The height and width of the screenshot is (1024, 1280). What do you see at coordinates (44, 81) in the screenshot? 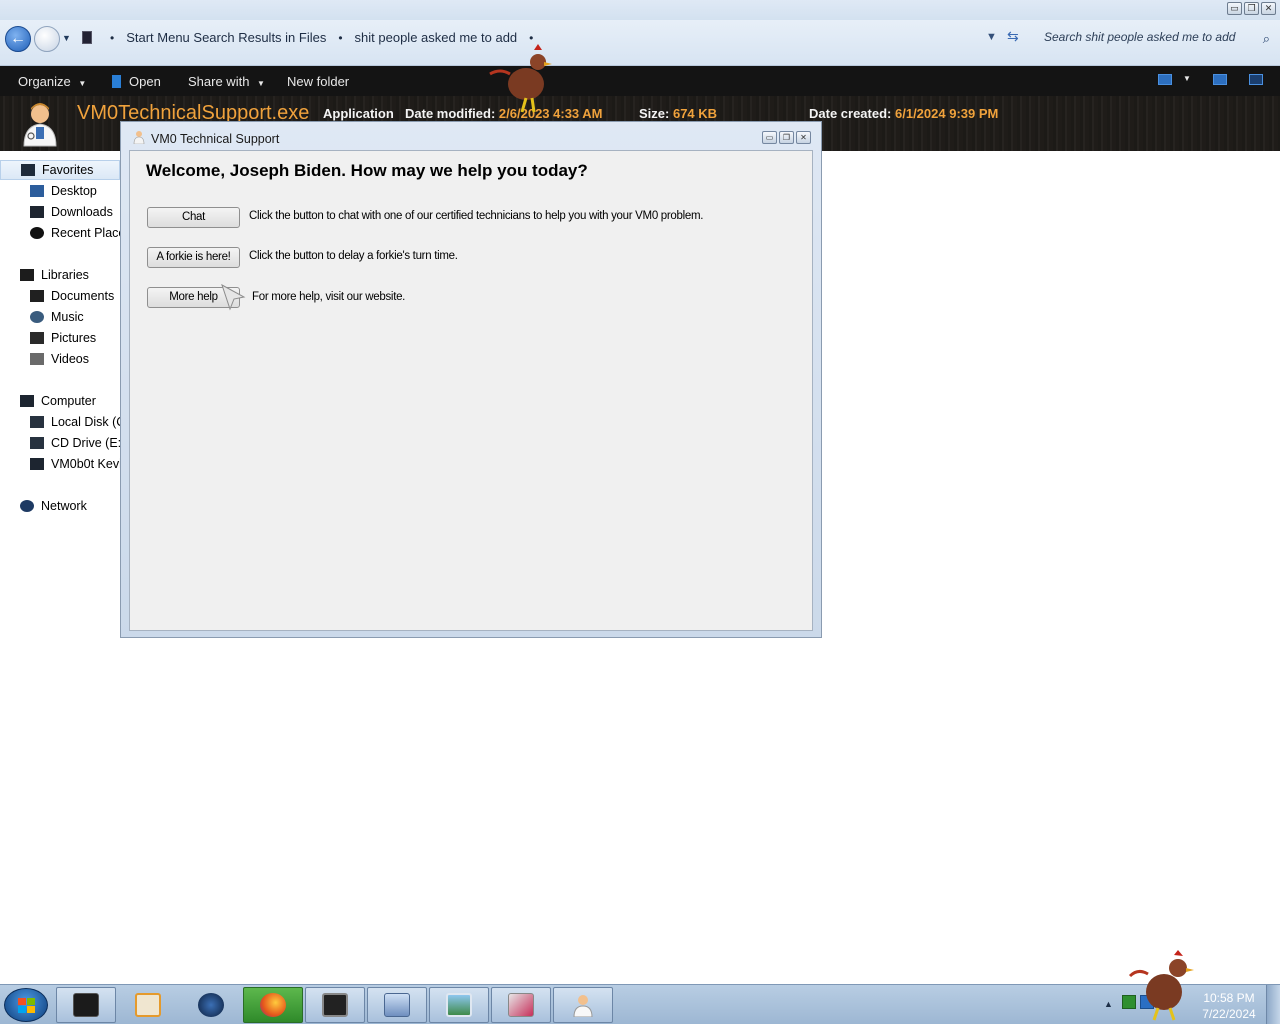
I see `organize-label: Organize` at bounding box center [44, 81].